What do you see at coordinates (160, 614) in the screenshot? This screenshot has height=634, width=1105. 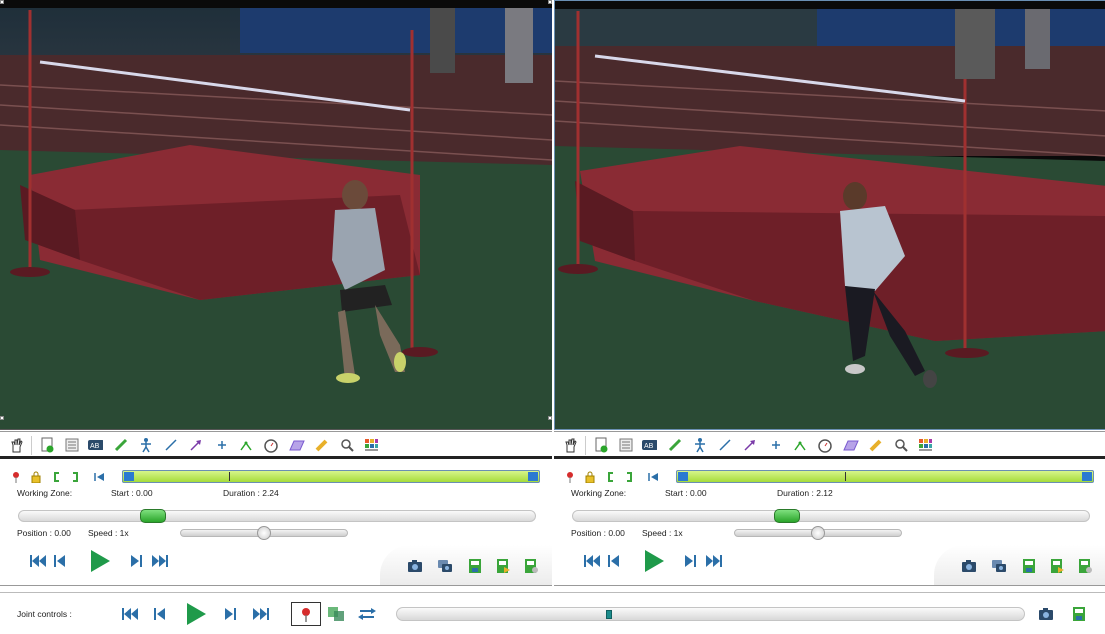 I see `joint-previous-frame-icon` at bounding box center [160, 614].